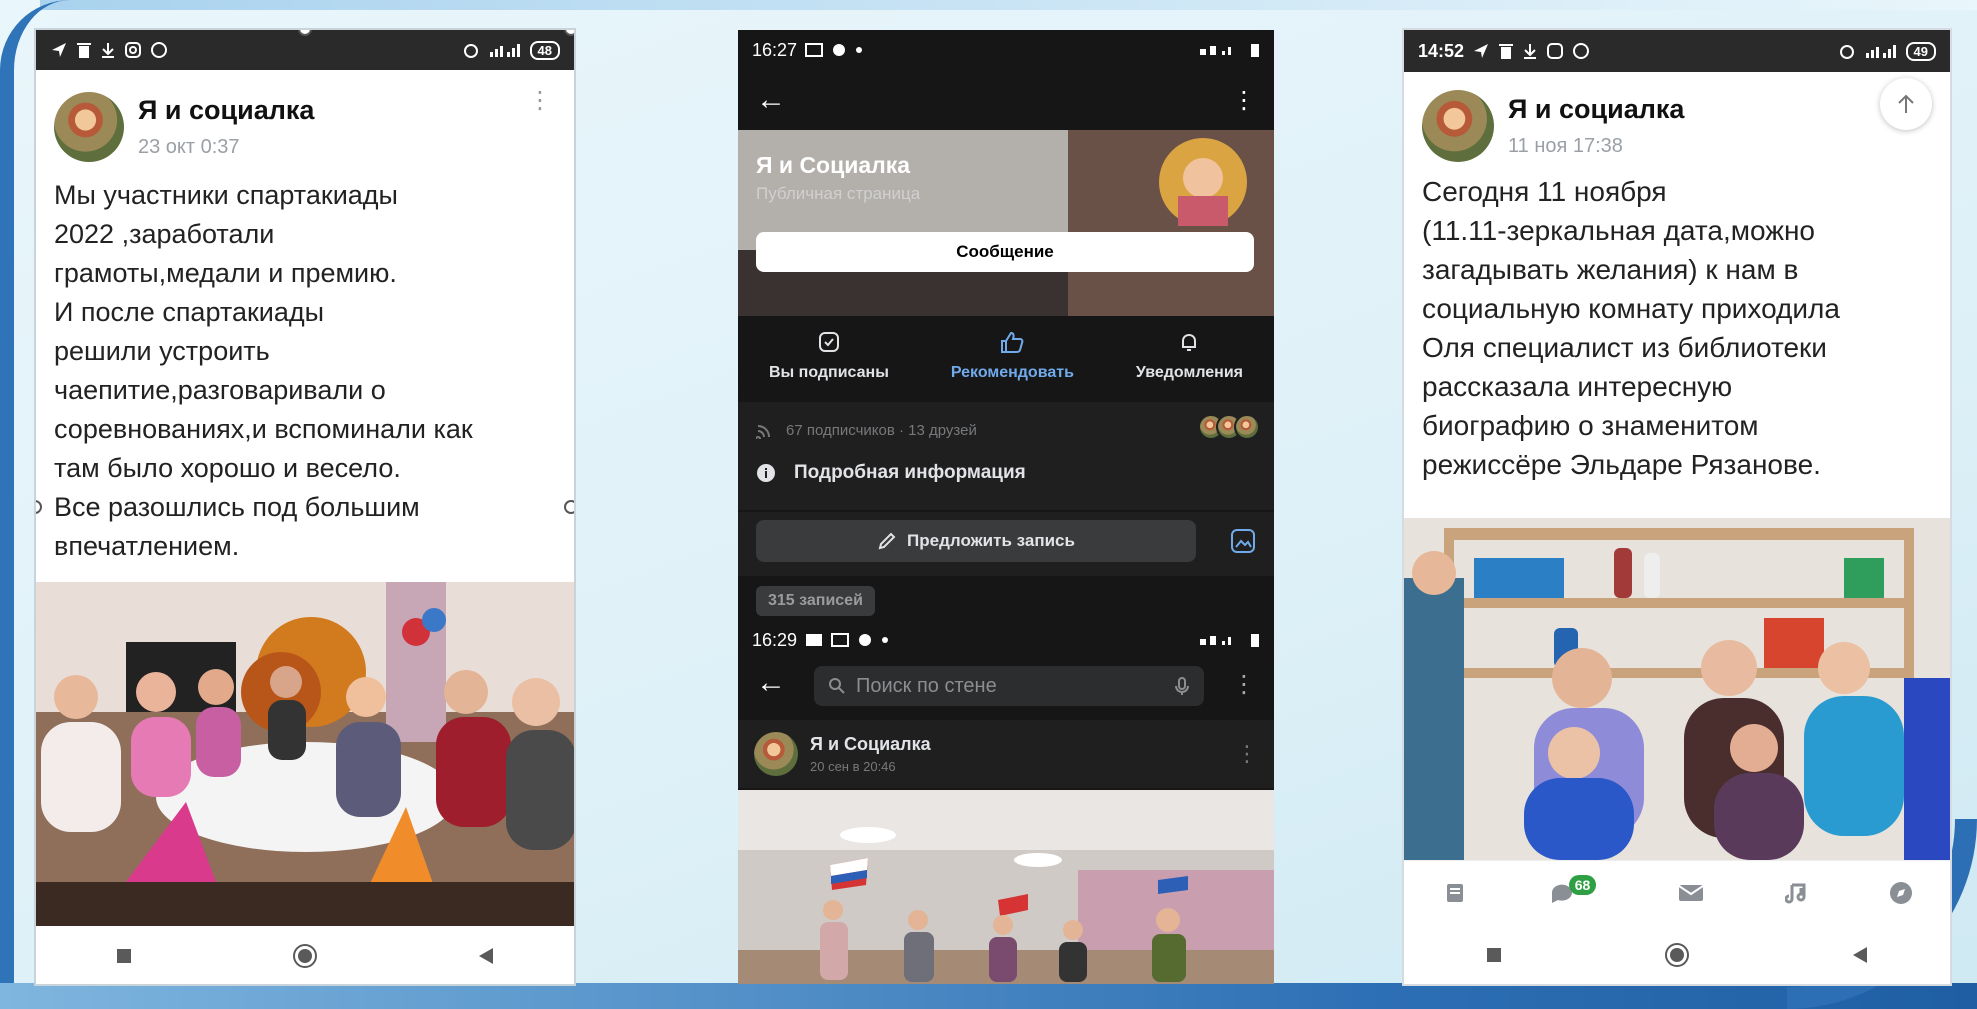  I want to click on status-bar-2: 16:29, so click(1006, 640).